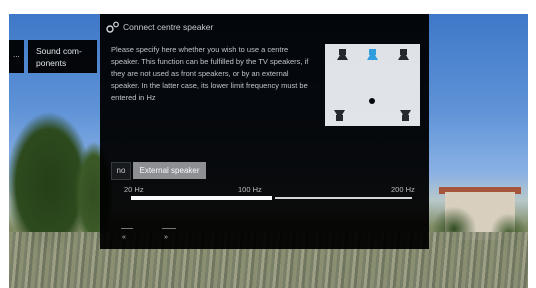  Describe the element at coordinates (250, 189) in the screenshot. I see `slider-tick-label: 100 Hz` at that location.